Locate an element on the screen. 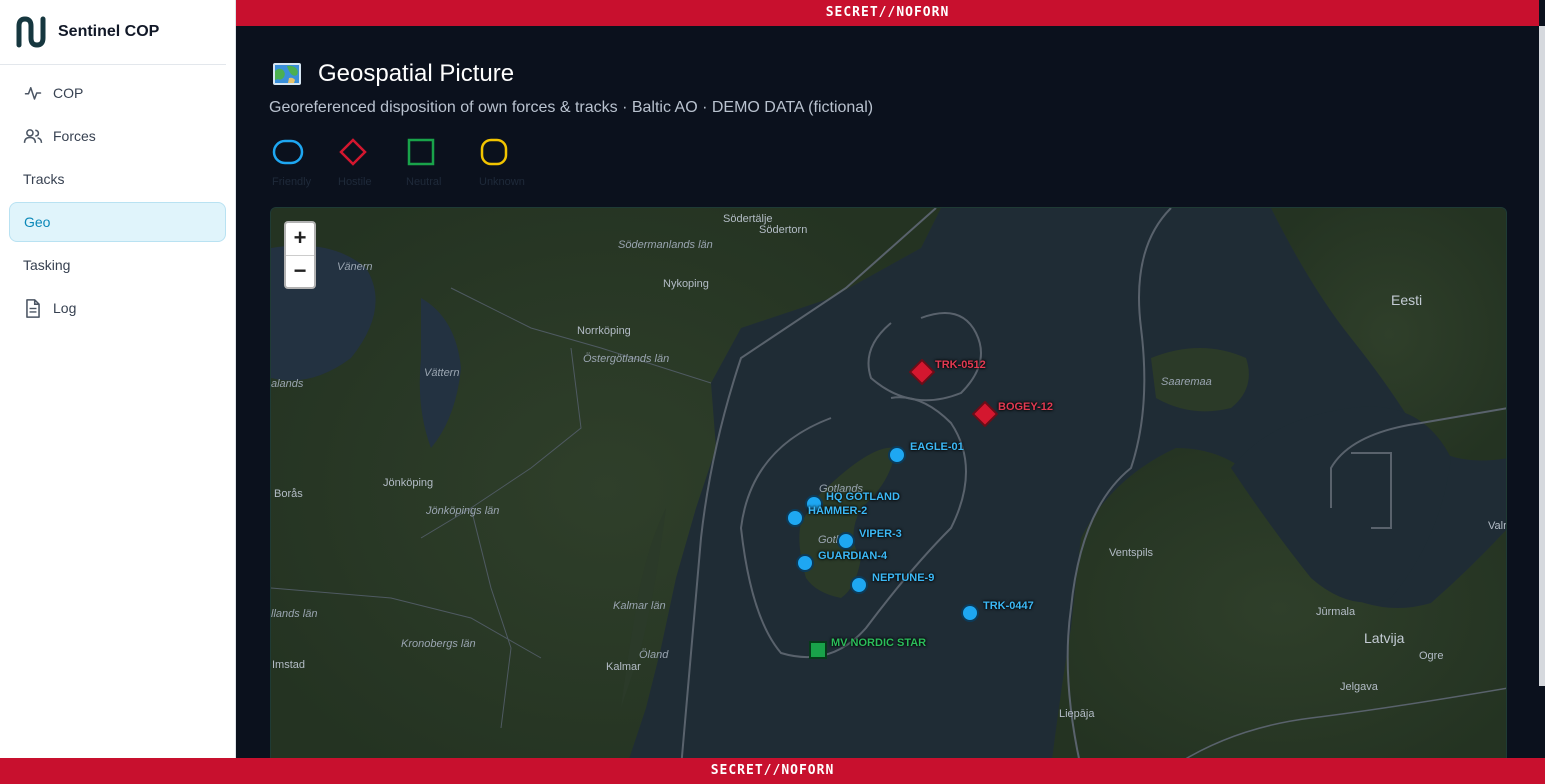 This screenshot has height=784, width=1545. app-name: Sentinel COP is located at coordinates (109, 31).